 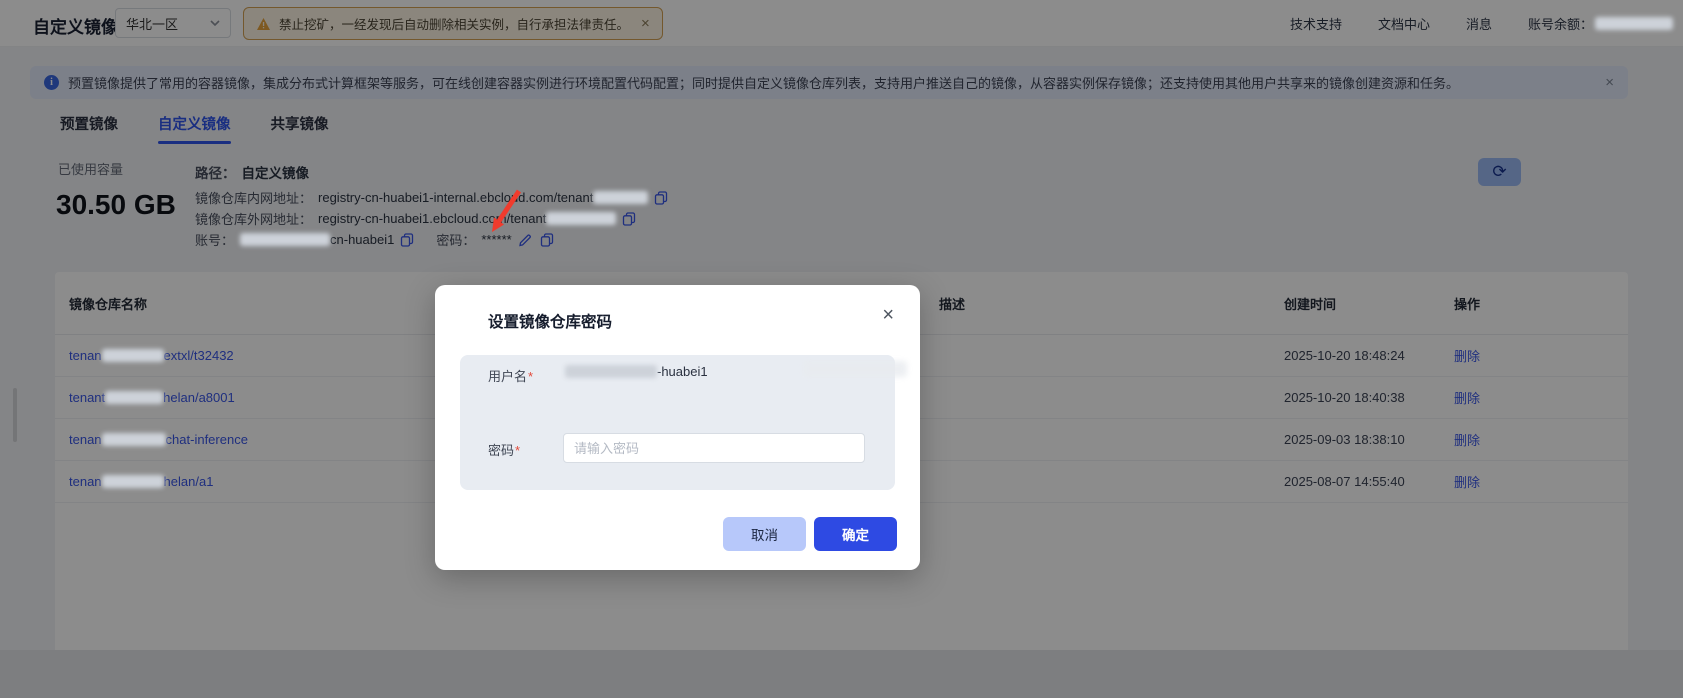 I want to click on password-input, so click(x=714, y=448).